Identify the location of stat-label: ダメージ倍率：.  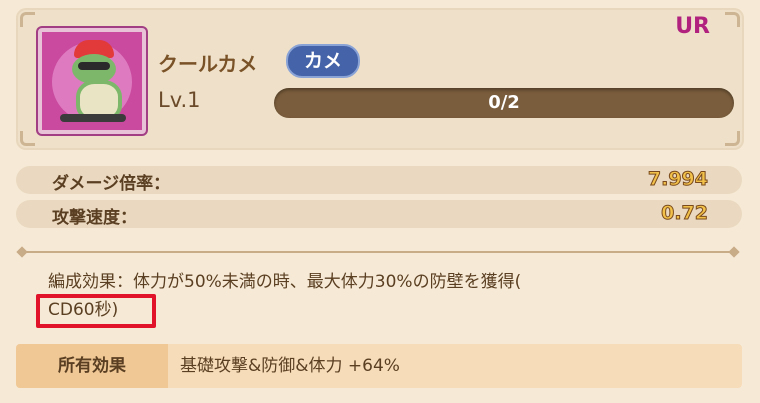
(111, 184).